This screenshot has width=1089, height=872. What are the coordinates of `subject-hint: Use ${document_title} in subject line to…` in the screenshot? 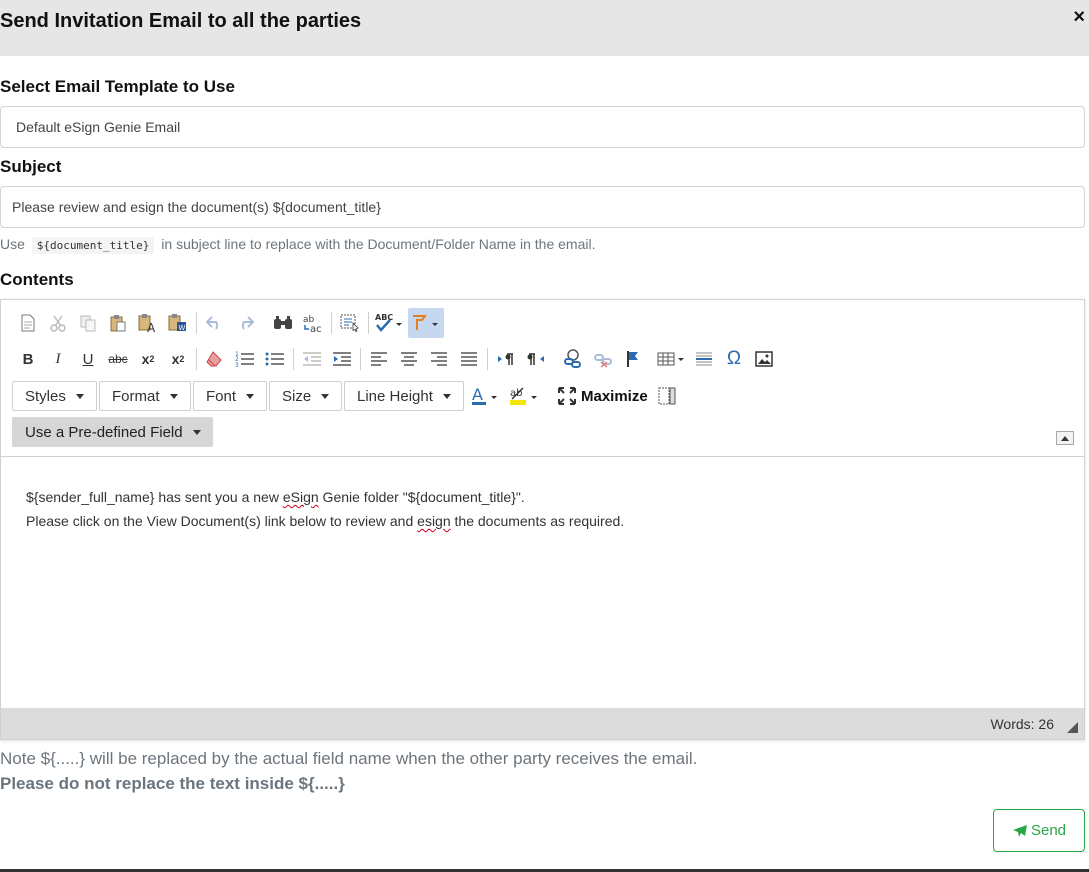 It's located at (298, 245).